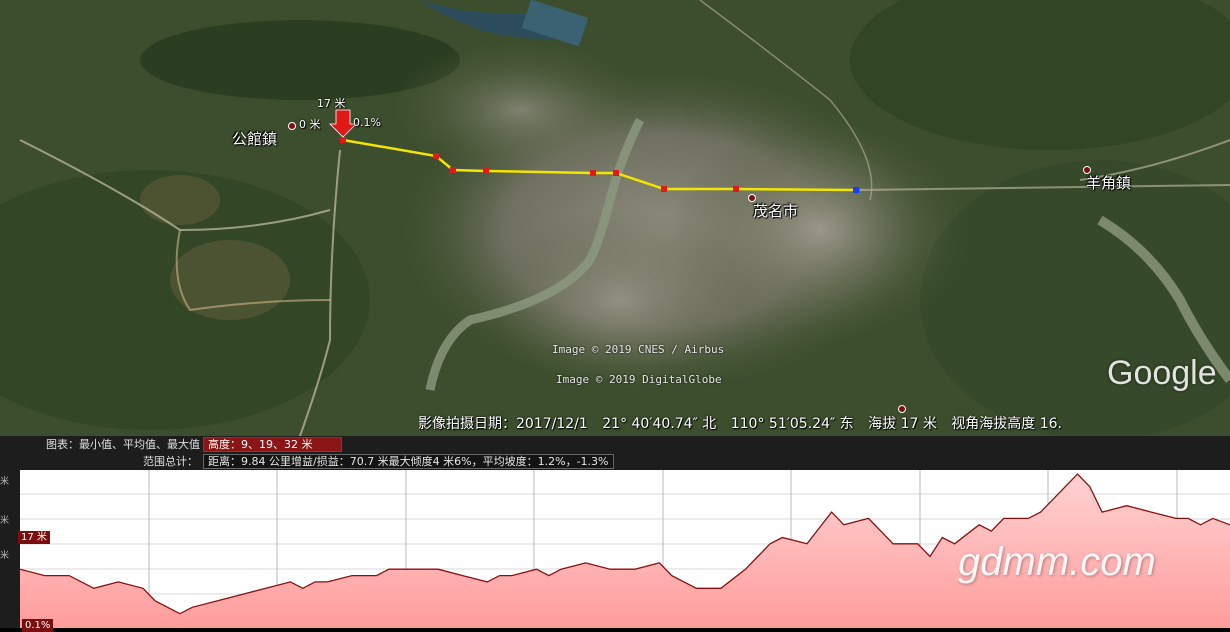  What do you see at coordinates (638, 349) in the screenshot?
I see `imagery-credit-cnes: Image © 2019 CNES / Airbus` at bounding box center [638, 349].